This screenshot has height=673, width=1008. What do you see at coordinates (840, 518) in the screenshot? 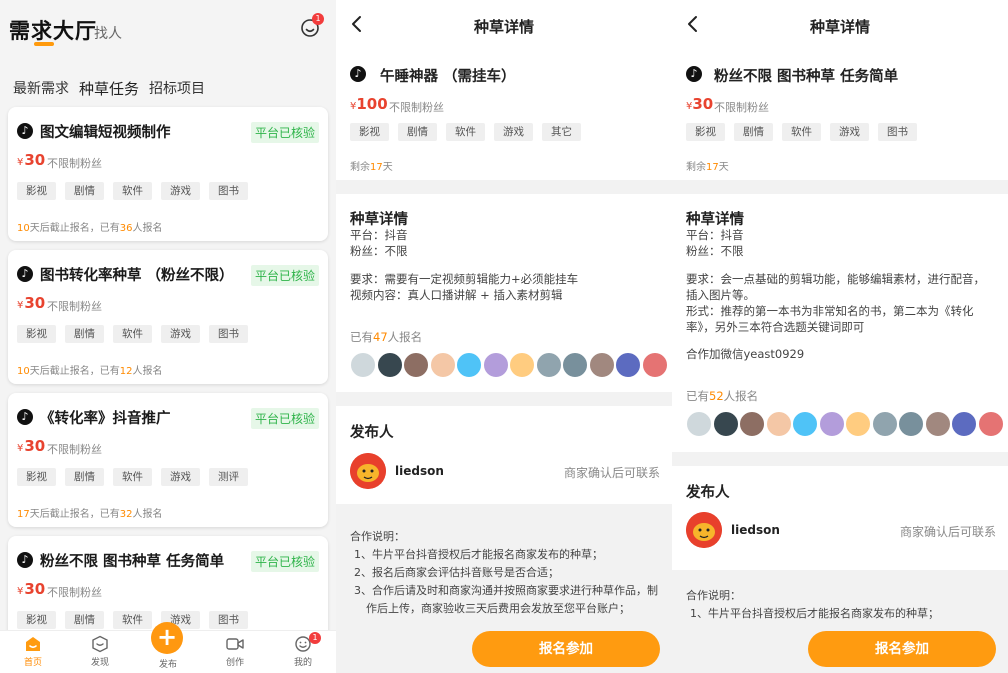
I see `publisher-section: 发布人 liedson 商家确认后可联系` at bounding box center [840, 518].